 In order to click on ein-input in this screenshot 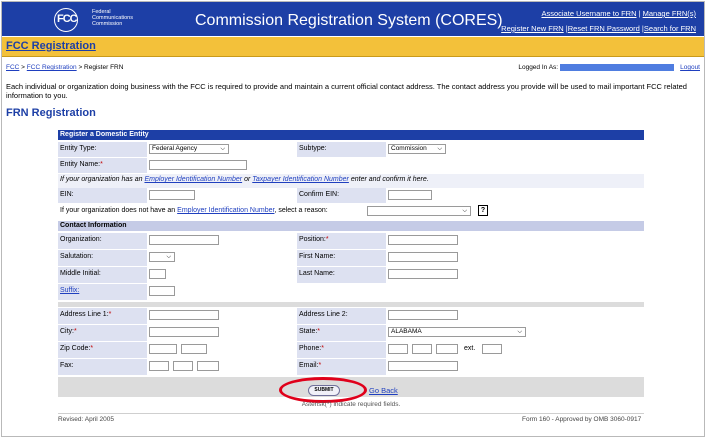, I will do `click(172, 195)`.